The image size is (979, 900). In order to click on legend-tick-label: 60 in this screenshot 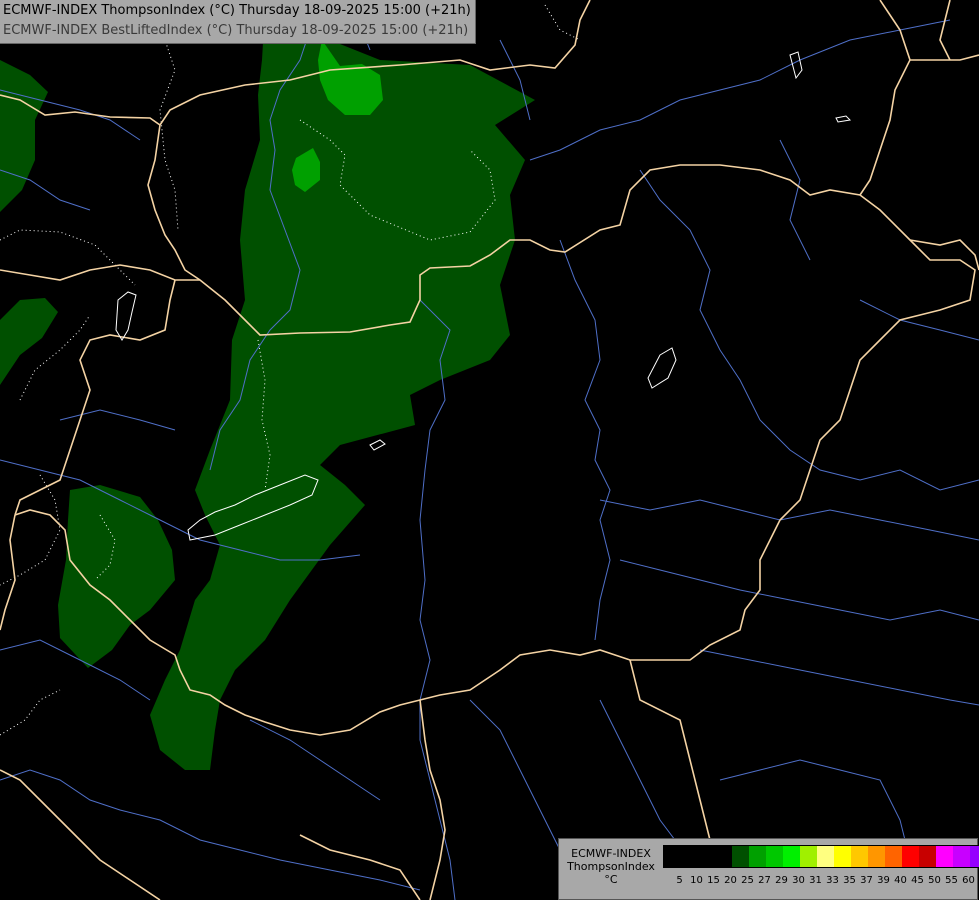, I will do `click(968, 880)`.